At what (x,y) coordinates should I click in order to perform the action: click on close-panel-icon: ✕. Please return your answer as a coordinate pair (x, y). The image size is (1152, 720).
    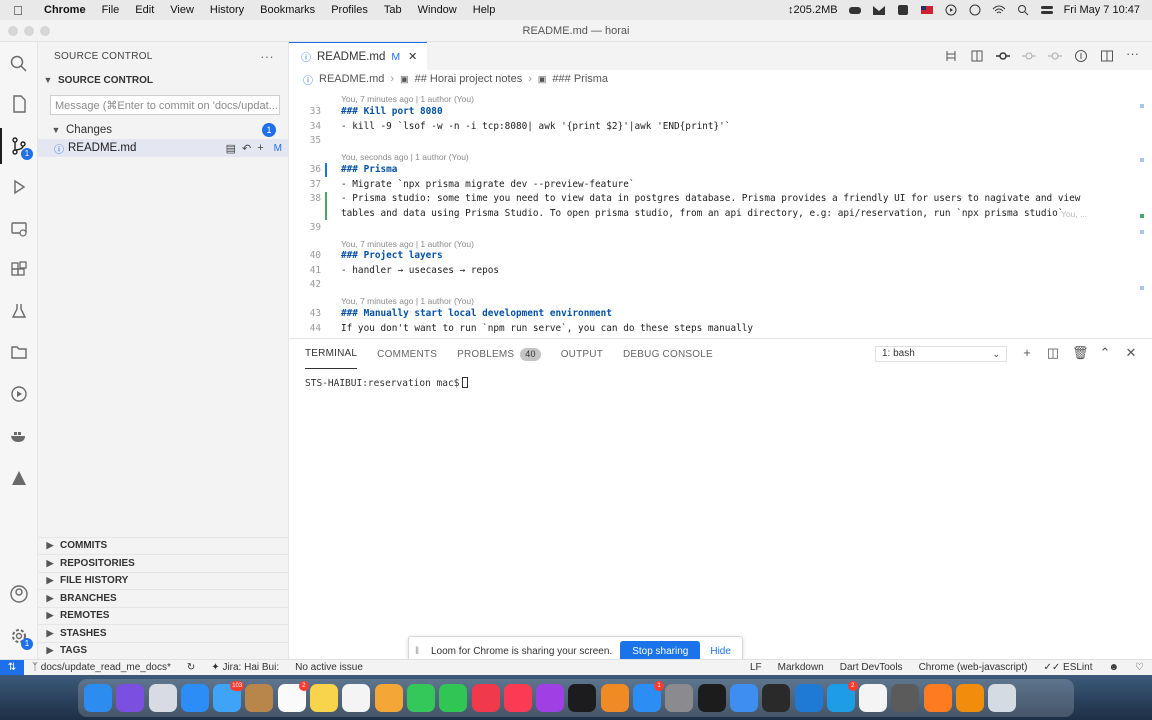
    Looking at the image, I should click on (1131, 353).